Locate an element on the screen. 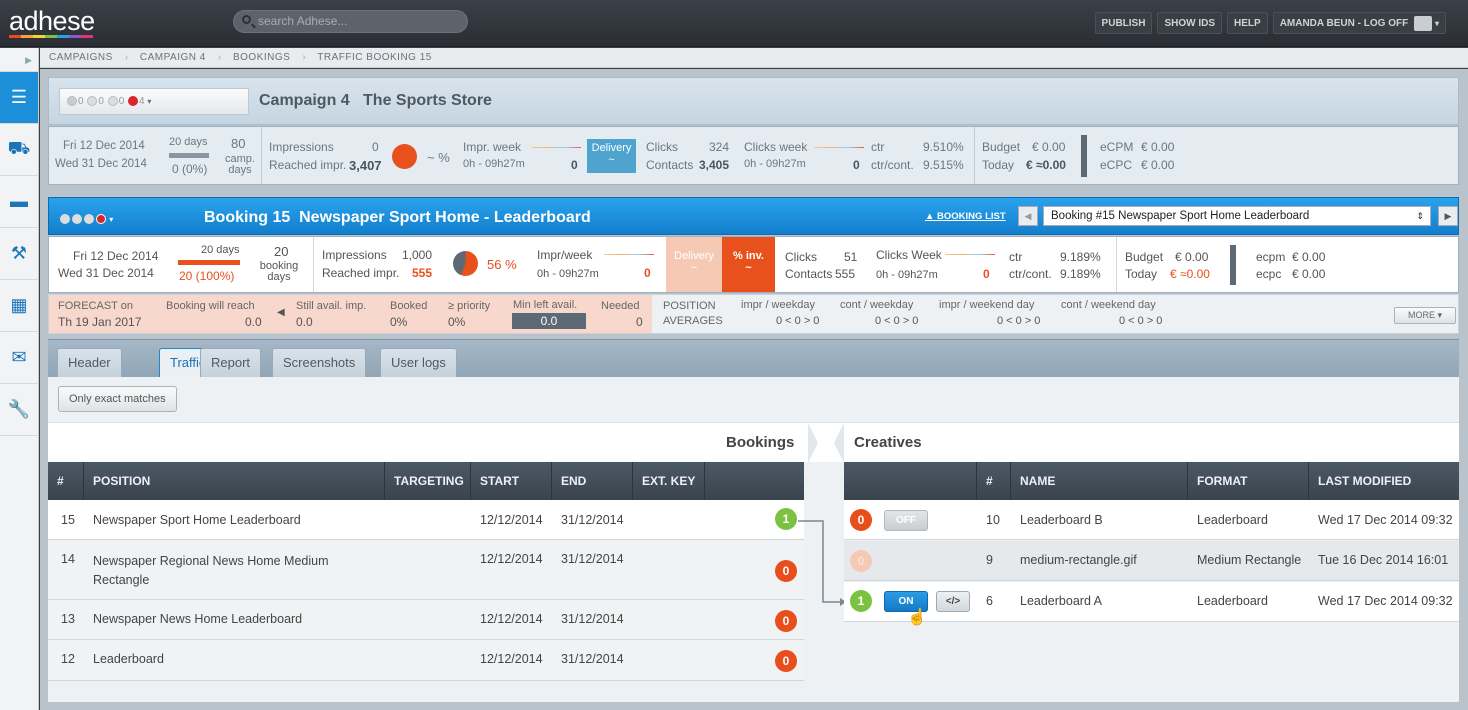  booking-pct-pie is located at coordinates (465, 263).